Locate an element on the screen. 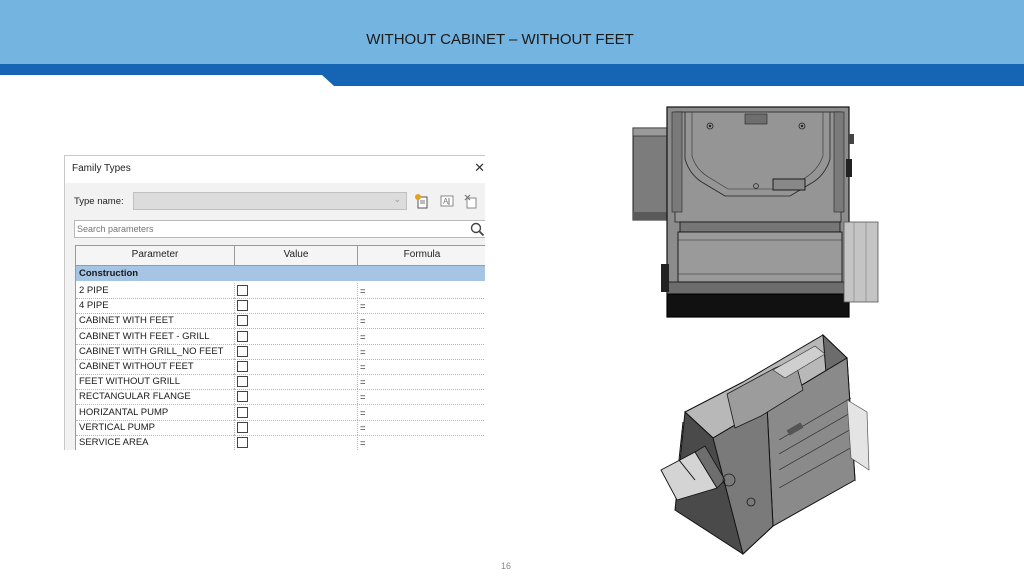 The height and width of the screenshot is (576, 1024). parameter-name: HORIZANTAL PUMP is located at coordinates (124, 412).